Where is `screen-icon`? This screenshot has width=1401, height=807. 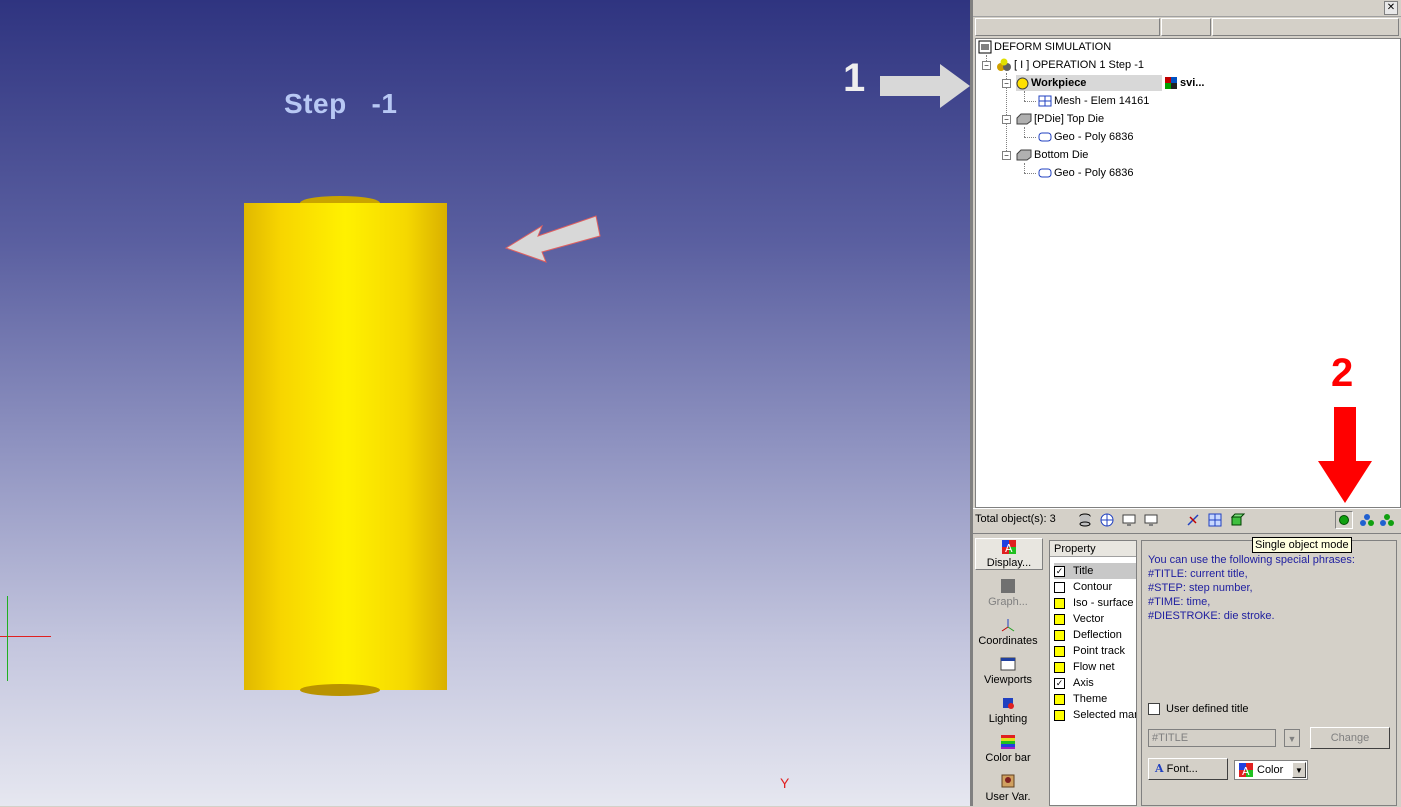 screen-icon is located at coordinates (1129, 520).